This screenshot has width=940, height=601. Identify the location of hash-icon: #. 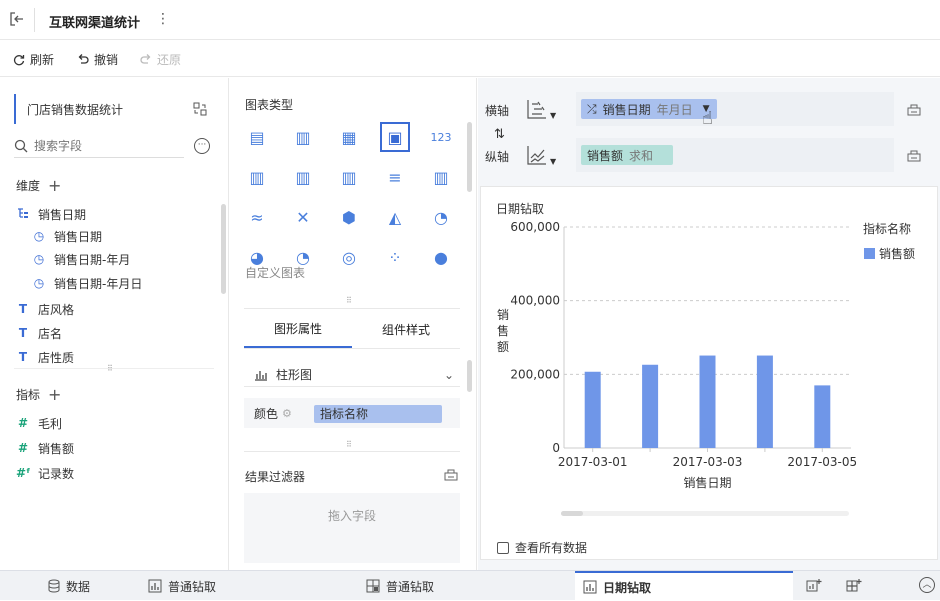
(23, 448).